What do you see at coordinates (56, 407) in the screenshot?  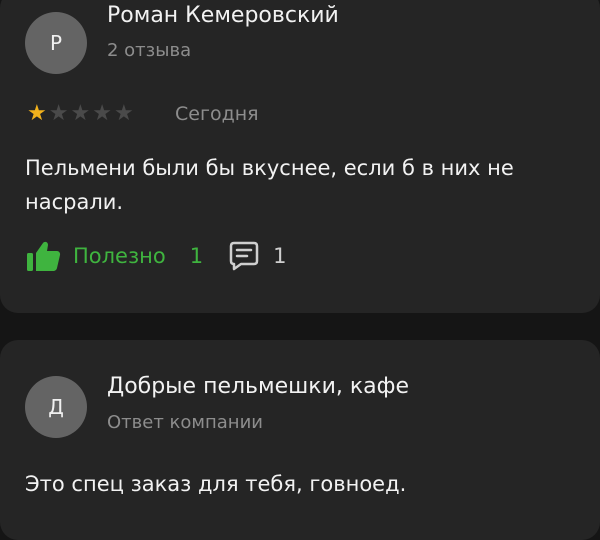 I see `company-avatar: Д` at bounding box center [56, 407].